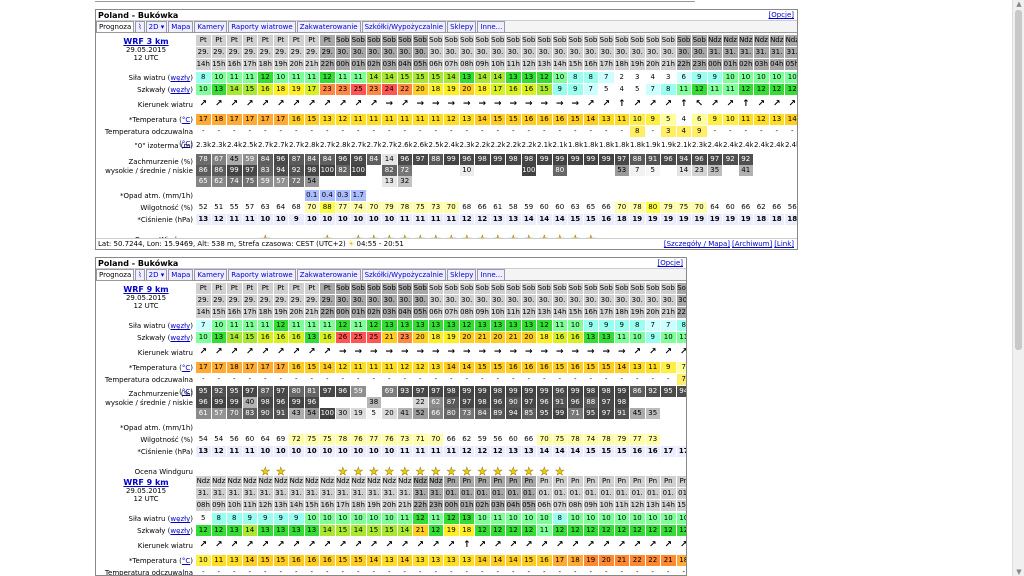 The height and width of the screenshot is (576, 1024). Describe the element at coordinates (390, 119) in the screenshot. I see `temperature-cell: 11` at that location.